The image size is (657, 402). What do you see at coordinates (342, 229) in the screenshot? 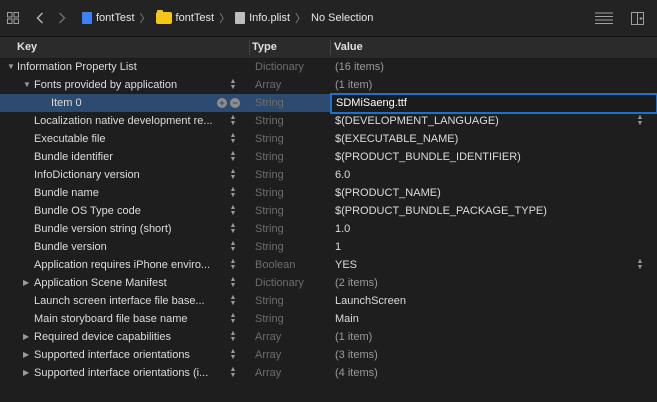
I see `row-value: 1.0` at bounding box center [342, 229].